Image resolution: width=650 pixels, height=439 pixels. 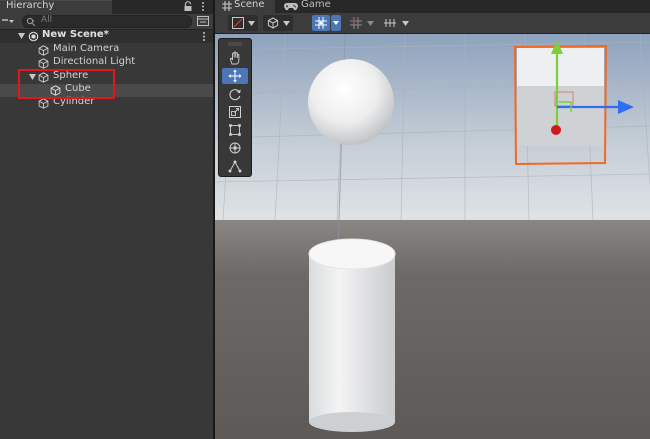 I want to click on rotate-tool-button, so click(x=235, y=94).